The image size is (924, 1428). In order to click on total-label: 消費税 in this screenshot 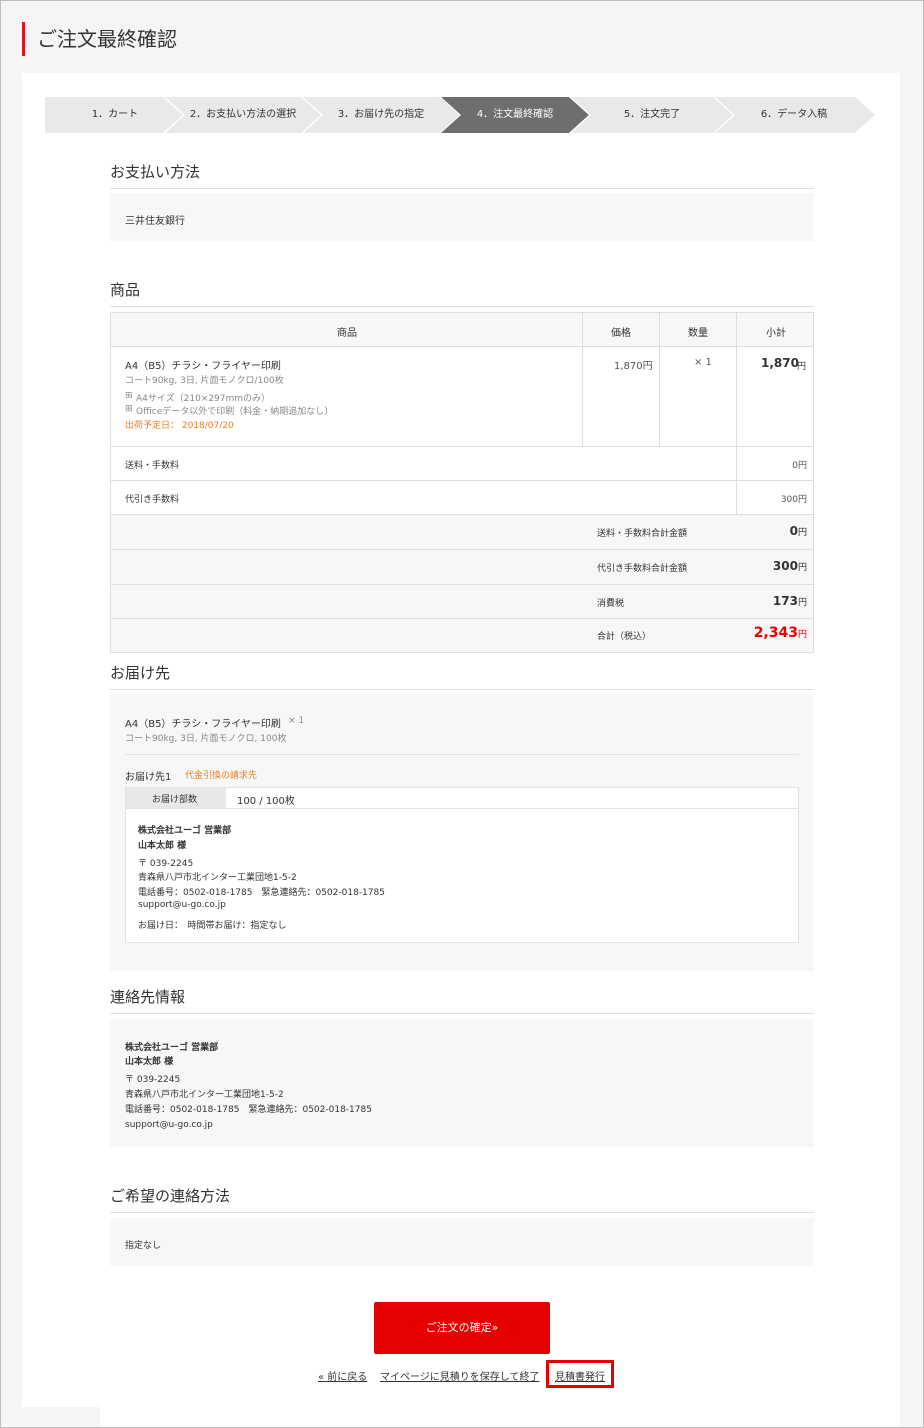, I will do `click(611, 604)`.